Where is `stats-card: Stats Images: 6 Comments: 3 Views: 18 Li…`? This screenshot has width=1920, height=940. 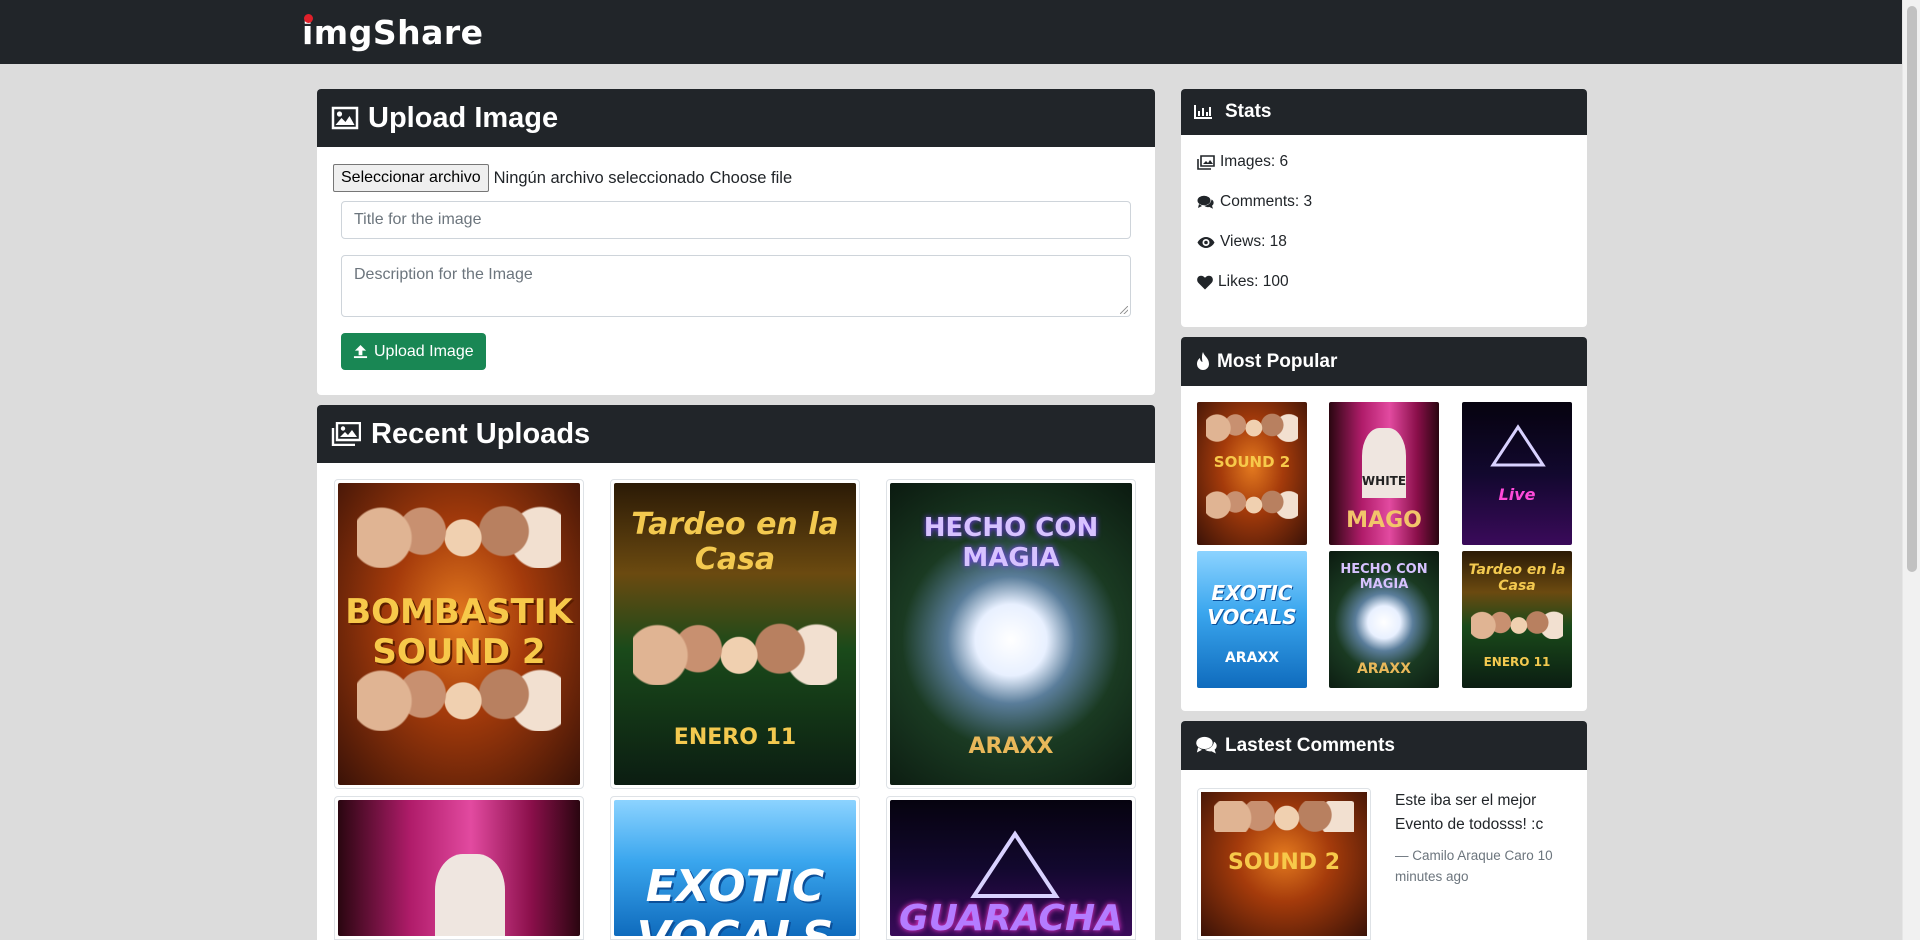 stats-card: Stats Images: 6 Comments: 3 Views: 18 Li… is located at coordinates (1384, 208).